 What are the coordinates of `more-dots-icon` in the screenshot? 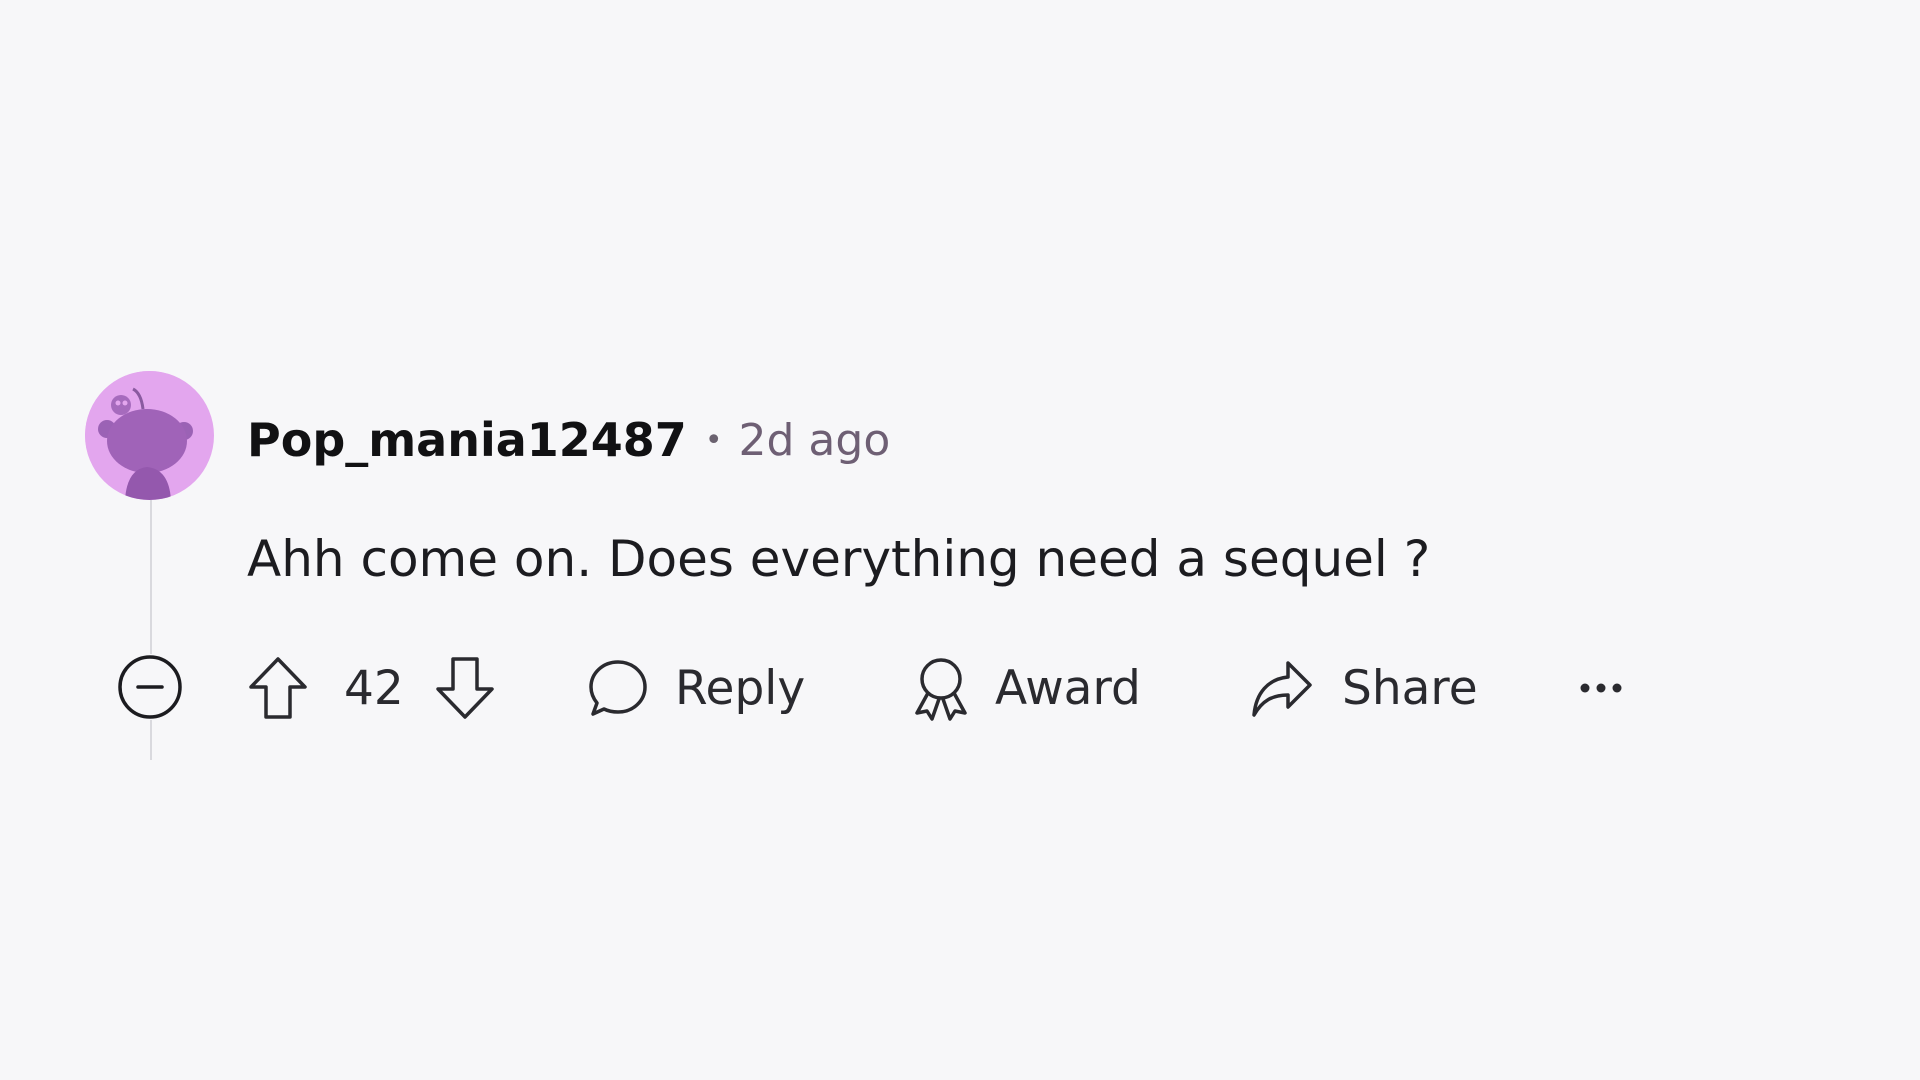 It's located at (1601, 688).